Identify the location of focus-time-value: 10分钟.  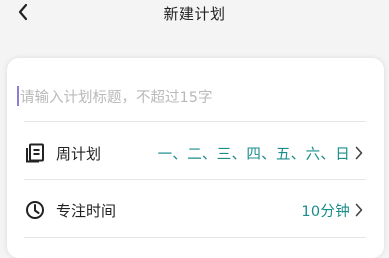
(325, 211).